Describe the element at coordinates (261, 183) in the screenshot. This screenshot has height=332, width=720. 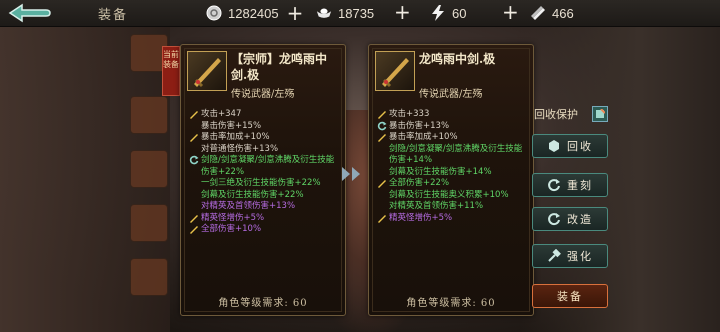
I see `stat-text: 一剑三绝及衍生技能伤害+22%` at that location.